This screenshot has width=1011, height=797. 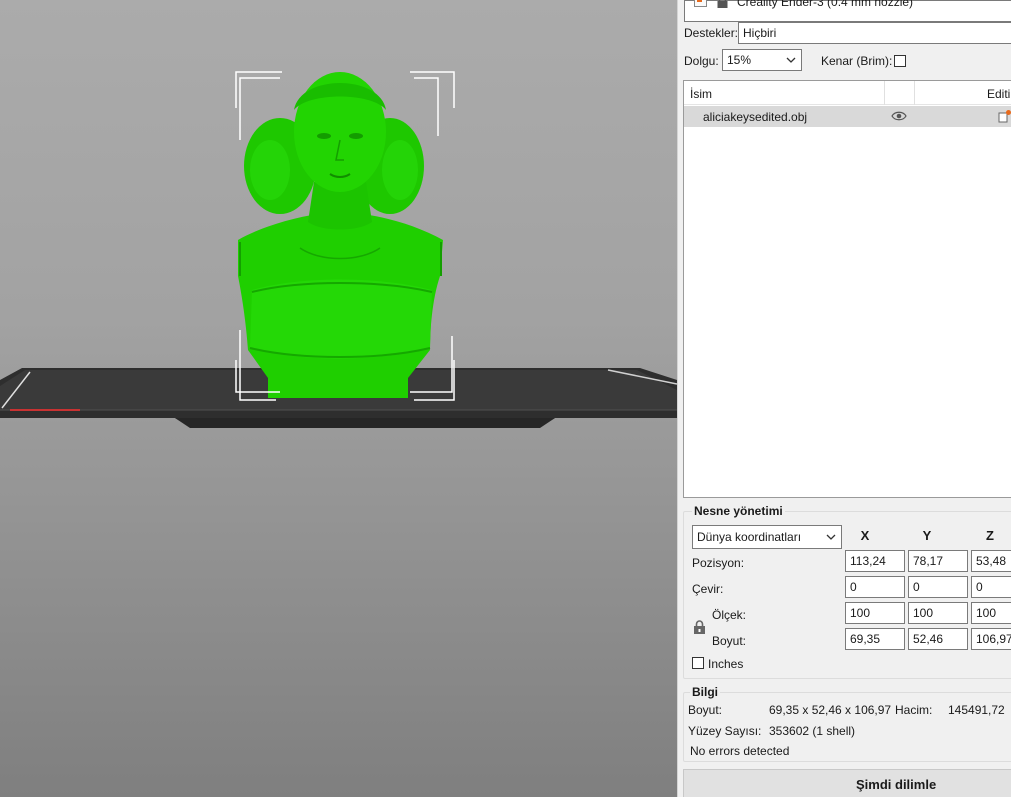 What do you see at coordinates (865, 535) in the screenshot?
I see `axis-x-header: X` at bounding box center [865, 535].